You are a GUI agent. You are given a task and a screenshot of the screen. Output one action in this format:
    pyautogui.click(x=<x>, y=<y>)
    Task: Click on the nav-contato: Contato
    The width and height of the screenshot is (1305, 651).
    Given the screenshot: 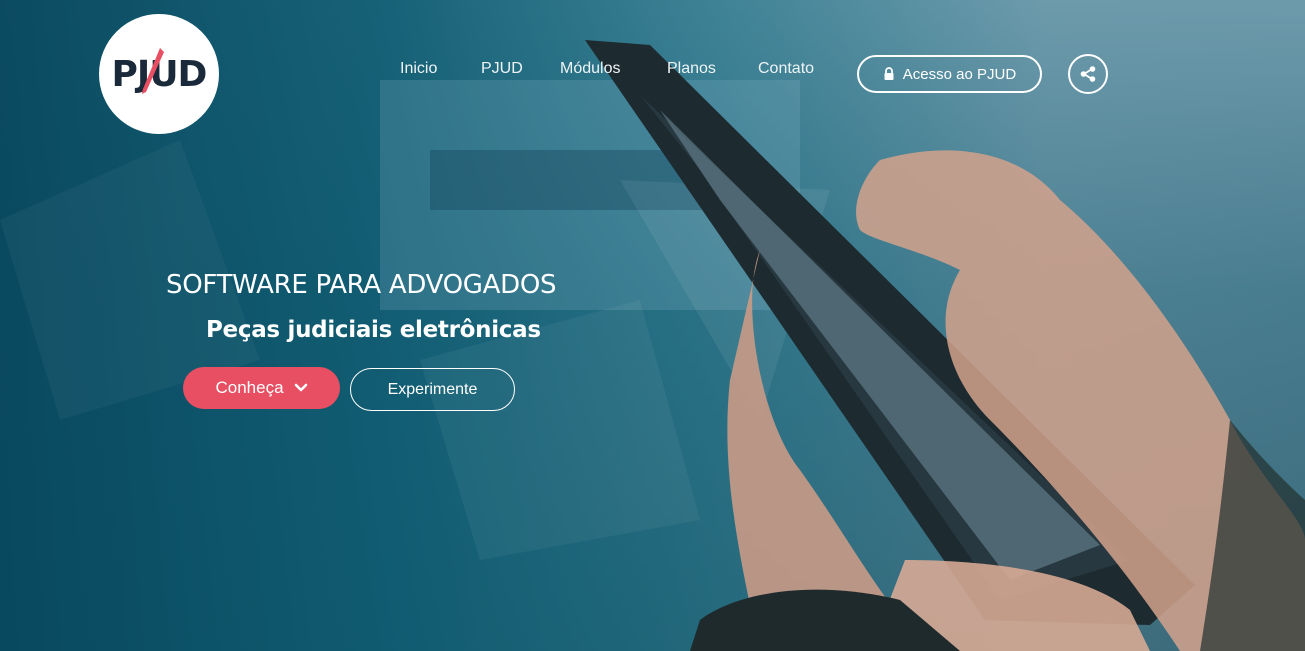 What is the action you would take?
    pyautogui.click(x=786, y=69)
    